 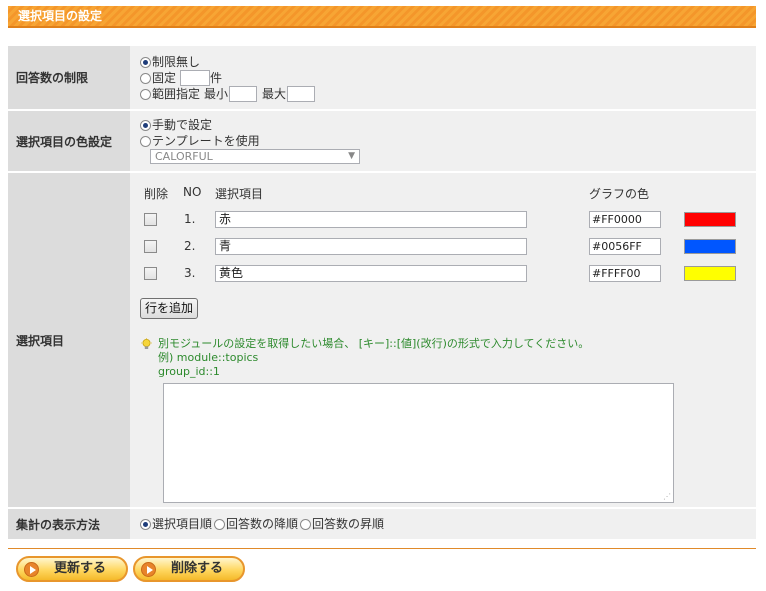 I want to click on color-option-template: テンプレートを使用, so click(x=443, y=141).